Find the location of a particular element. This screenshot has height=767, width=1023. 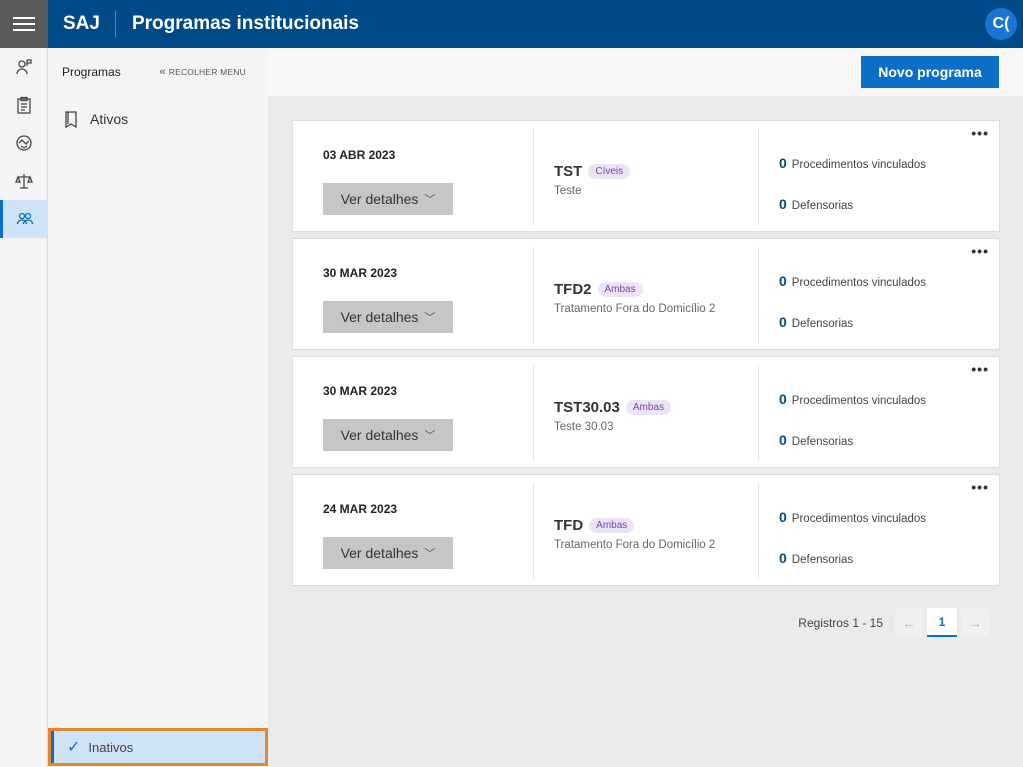

rail-item-agreements is located at coordinates (23, 143).